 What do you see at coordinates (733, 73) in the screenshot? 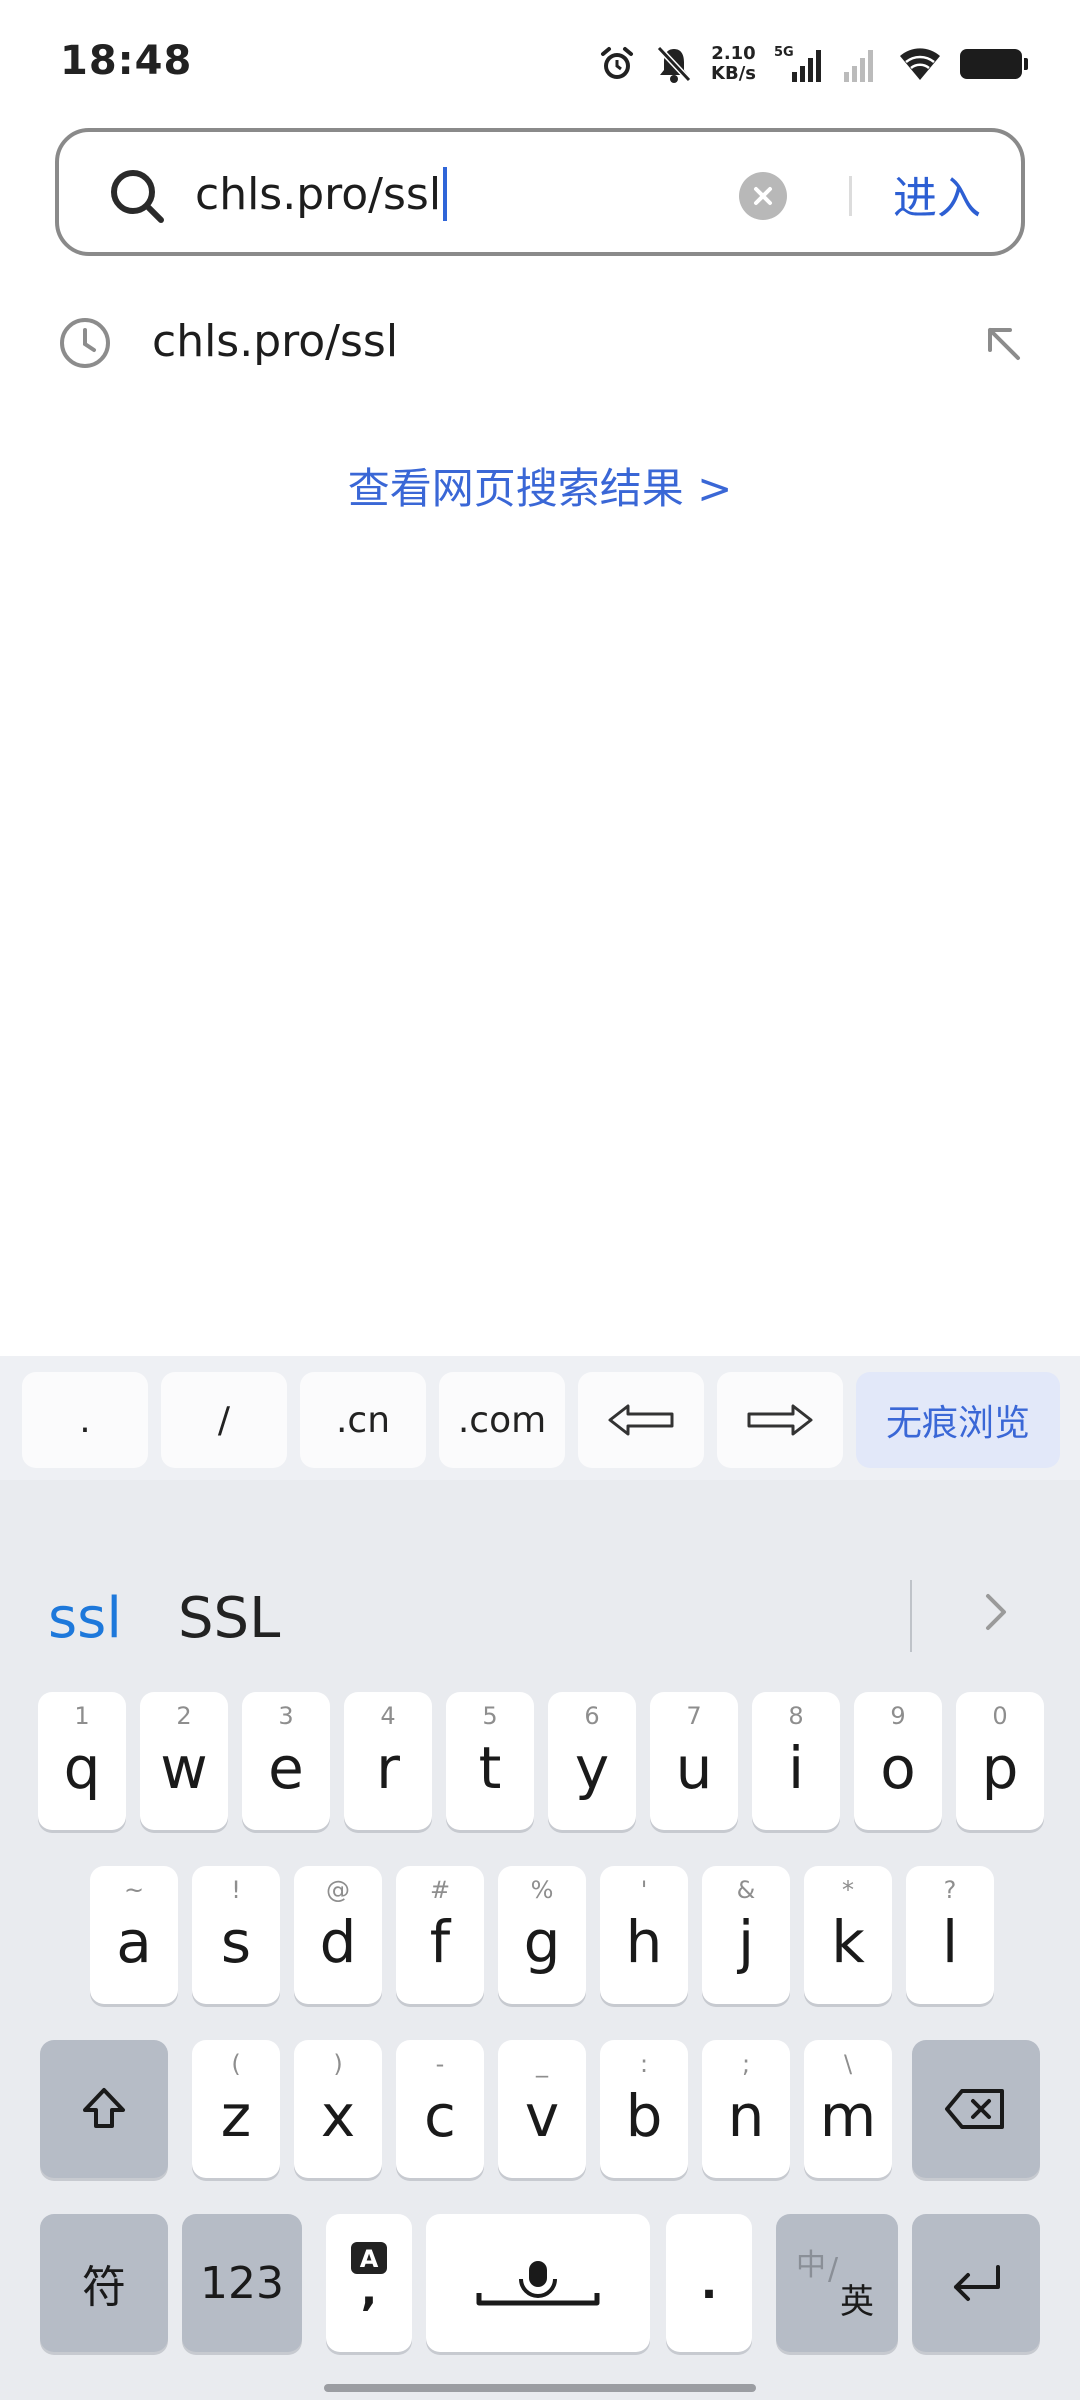
I see `net-speed-unit: KB/s` at bounding box center [733, 73].